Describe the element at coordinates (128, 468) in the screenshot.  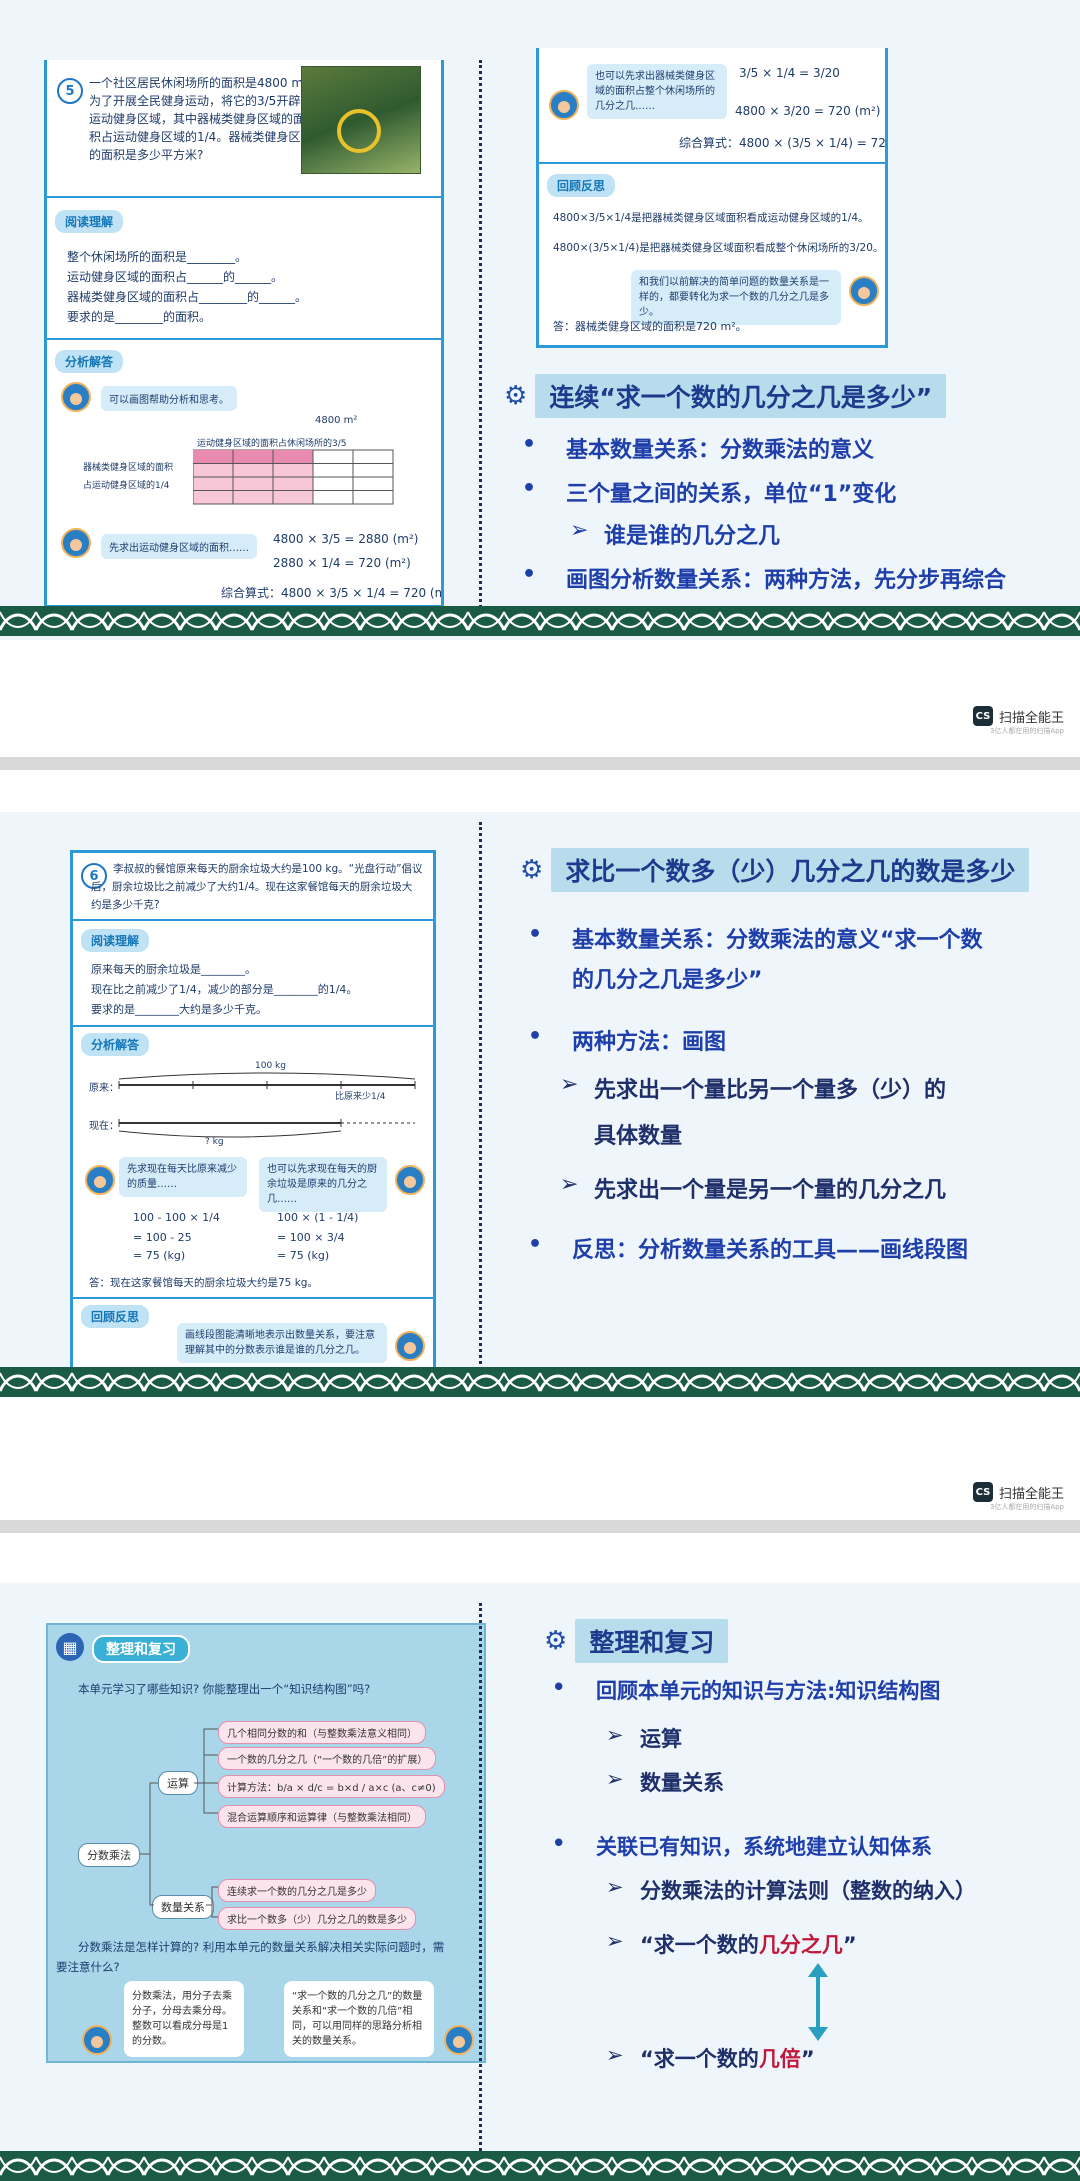
I see `diagram-left-label: 器械类健身区域的面积` at that location.